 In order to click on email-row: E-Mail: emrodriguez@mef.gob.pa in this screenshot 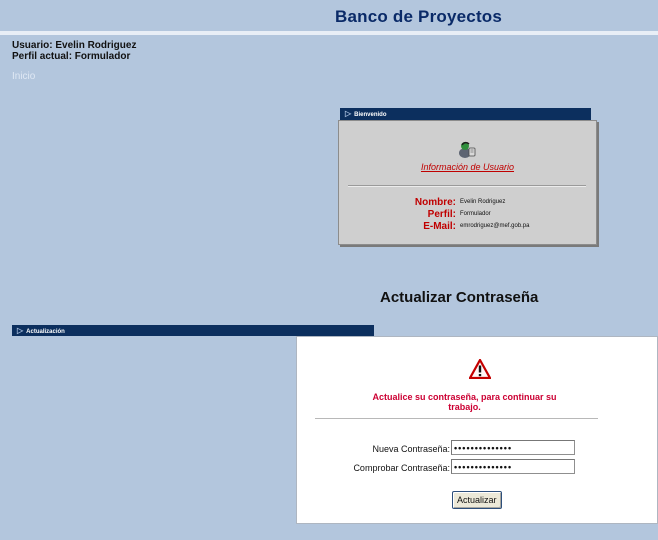, I will do `click(467, 227)`.